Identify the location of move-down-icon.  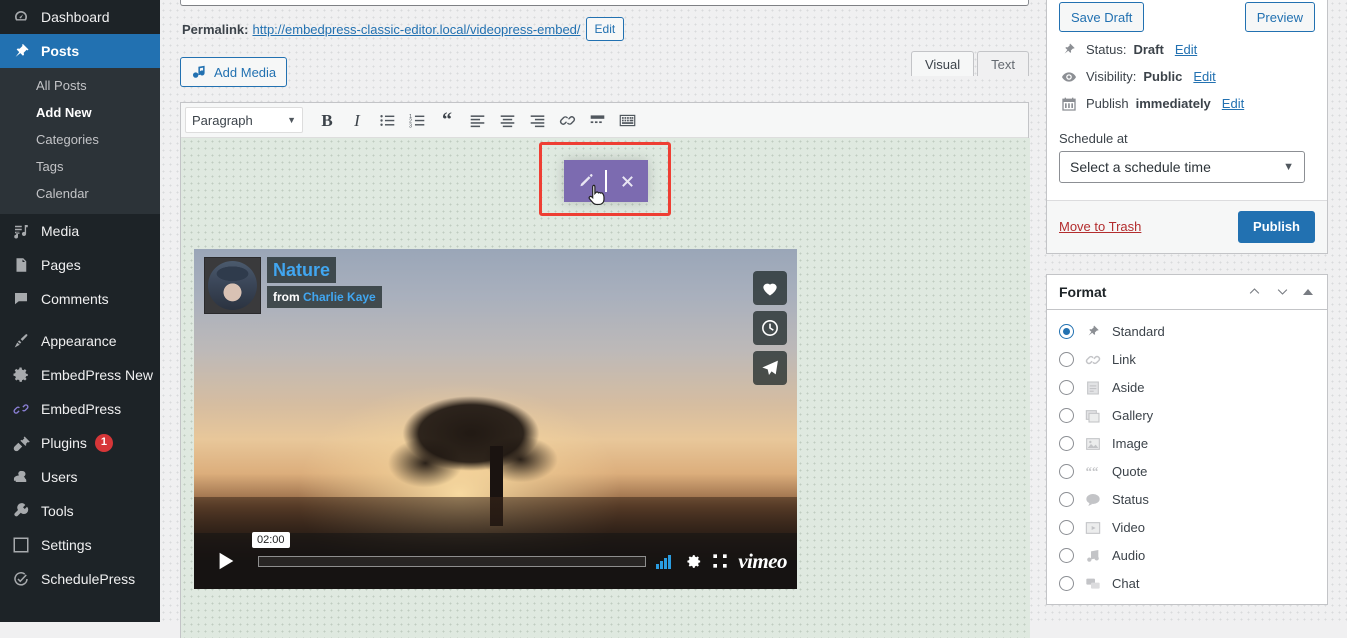
(1282, 291).